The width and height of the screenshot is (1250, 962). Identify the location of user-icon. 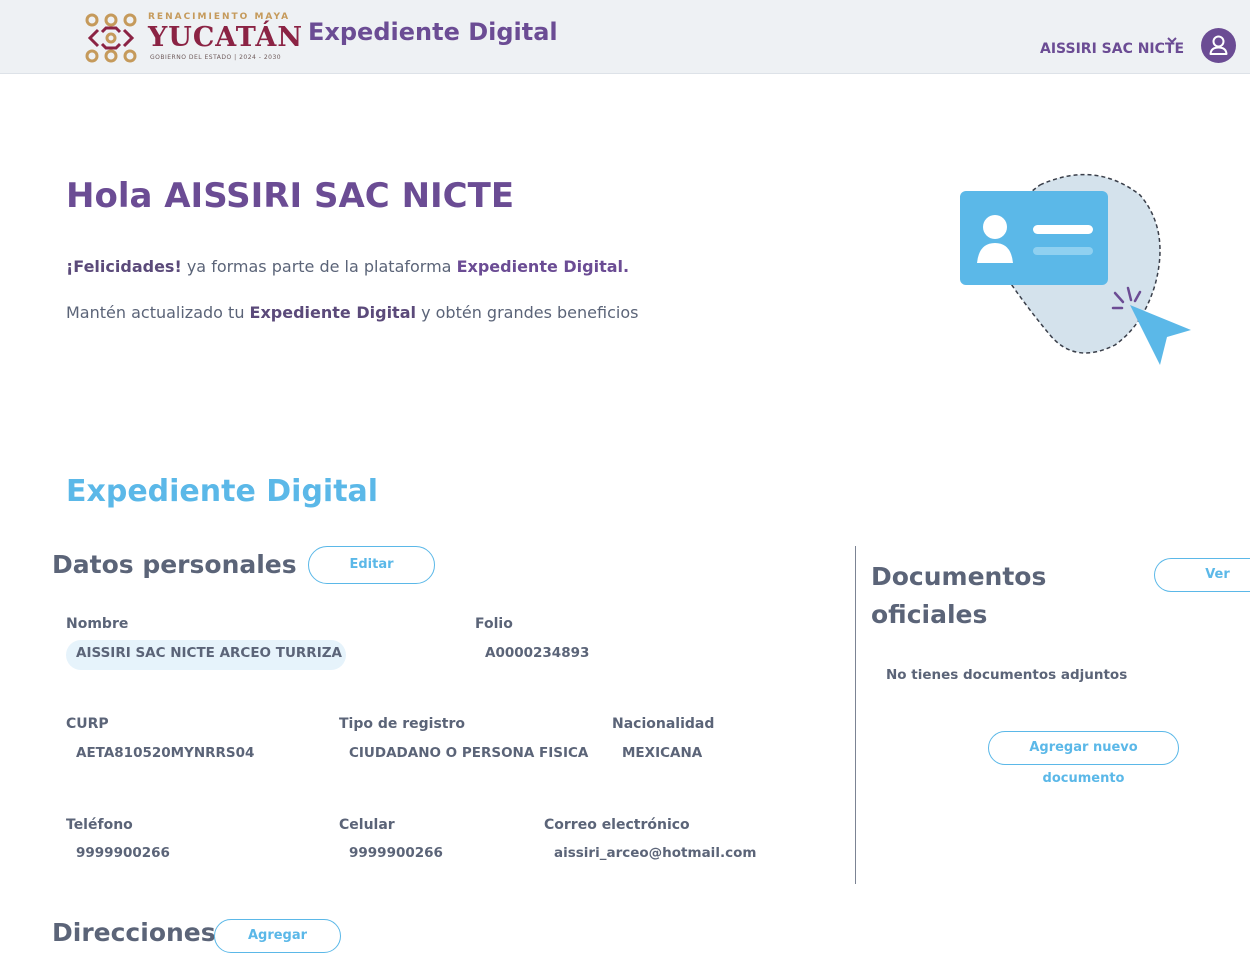
(1218, 45).